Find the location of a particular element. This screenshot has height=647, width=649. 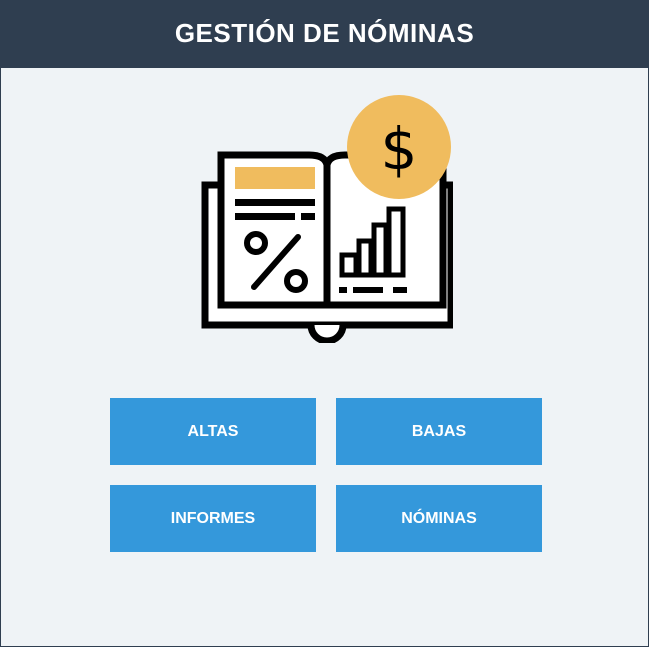

dollar-coin-icon: $ is located at coordinates (399, 147).